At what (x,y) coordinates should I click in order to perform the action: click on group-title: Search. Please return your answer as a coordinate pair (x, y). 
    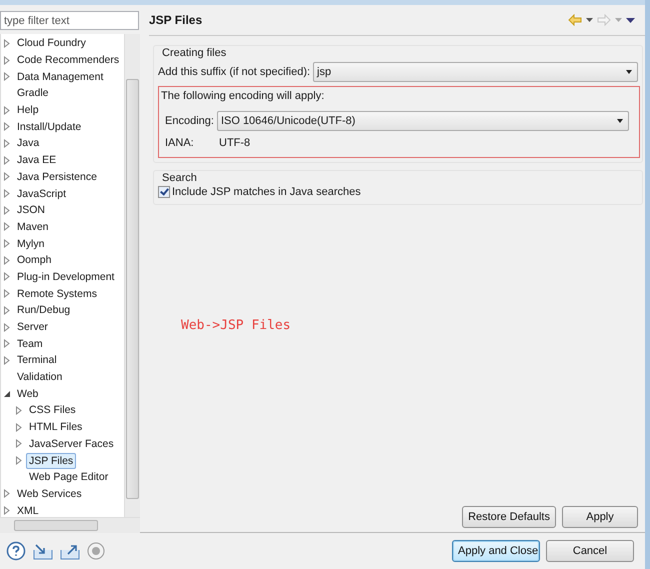
    Looking at the image, I should click on (179, 178).